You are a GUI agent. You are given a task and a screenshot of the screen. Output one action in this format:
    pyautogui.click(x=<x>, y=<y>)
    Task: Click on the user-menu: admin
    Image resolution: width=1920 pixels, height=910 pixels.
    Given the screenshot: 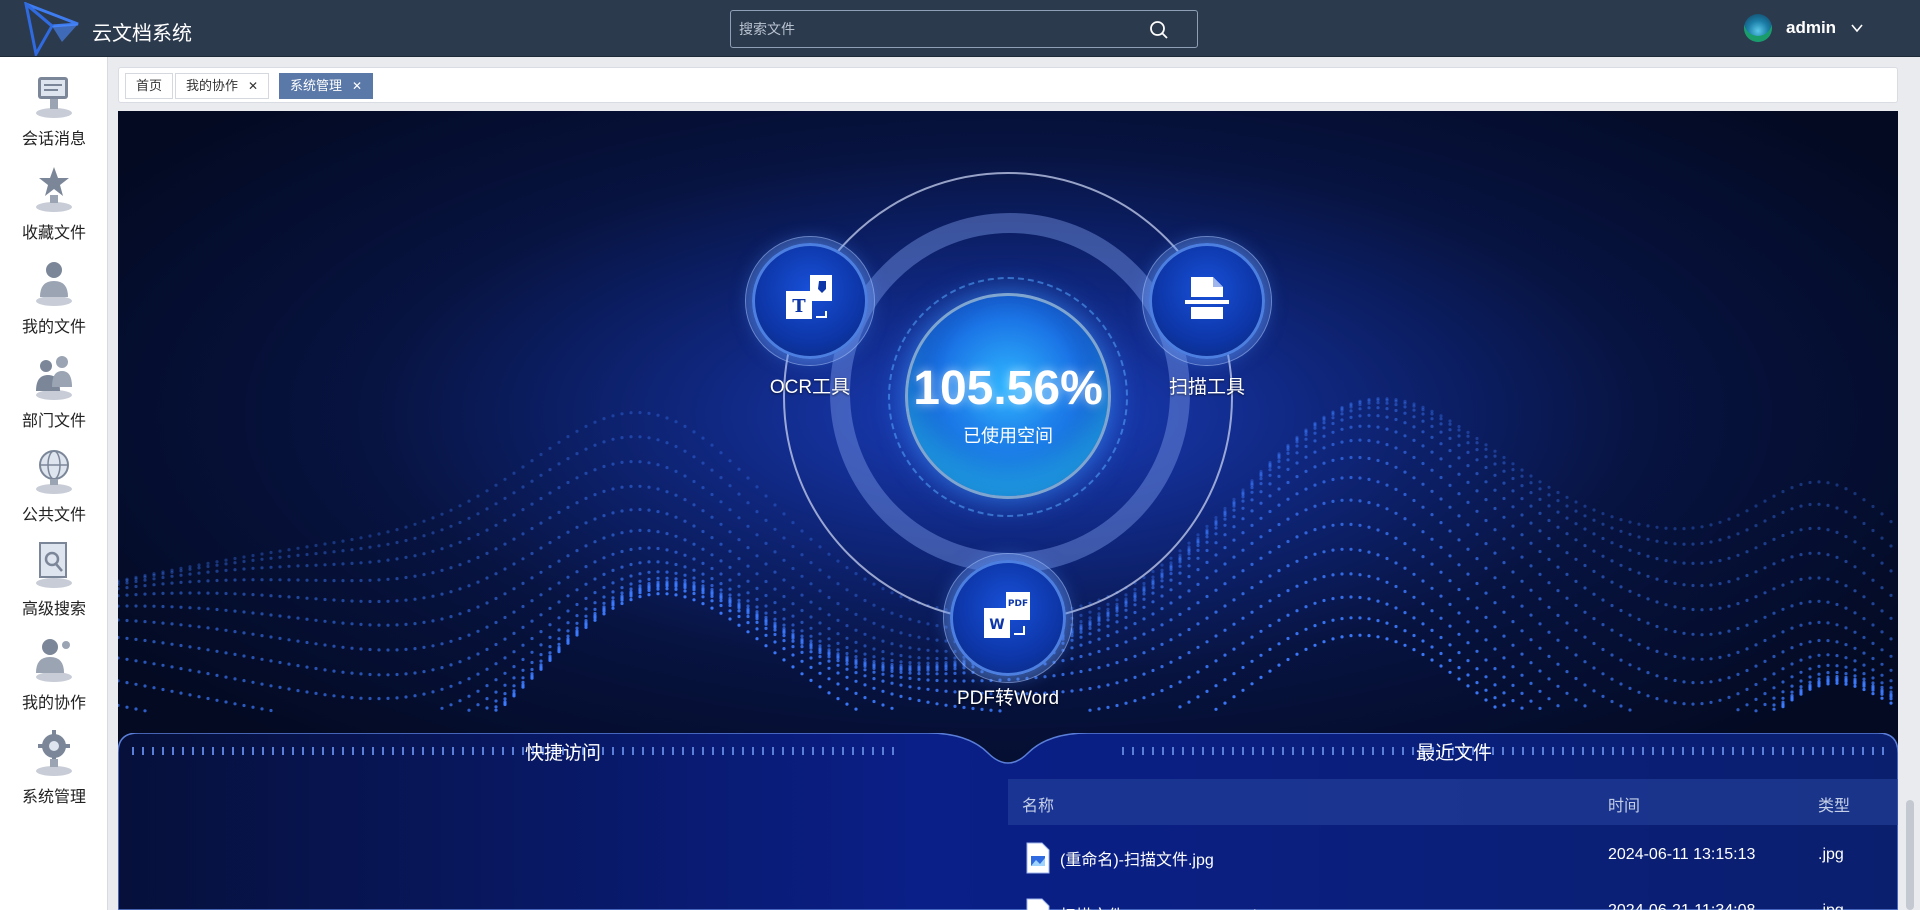 What is the action you would take?
    pyautogui.click(x=1804, y=28)
    